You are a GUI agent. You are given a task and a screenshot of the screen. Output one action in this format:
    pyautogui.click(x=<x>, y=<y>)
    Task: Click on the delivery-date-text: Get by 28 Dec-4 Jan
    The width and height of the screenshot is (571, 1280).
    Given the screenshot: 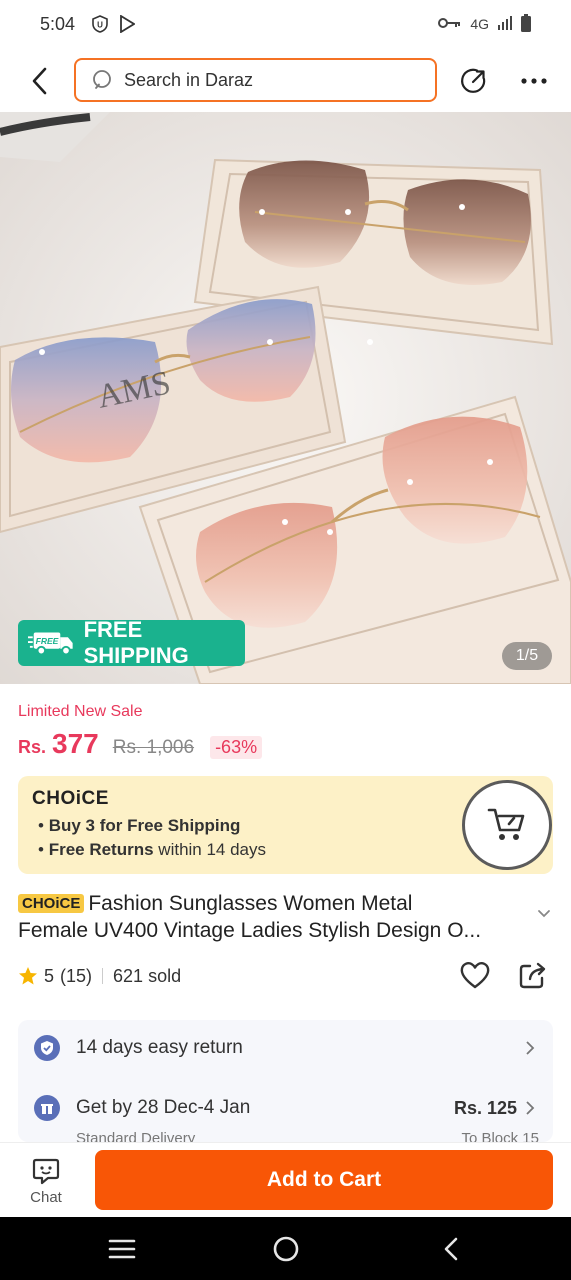 What is the action you would take?
    pyautogui.click(x=163, y=1107)
    